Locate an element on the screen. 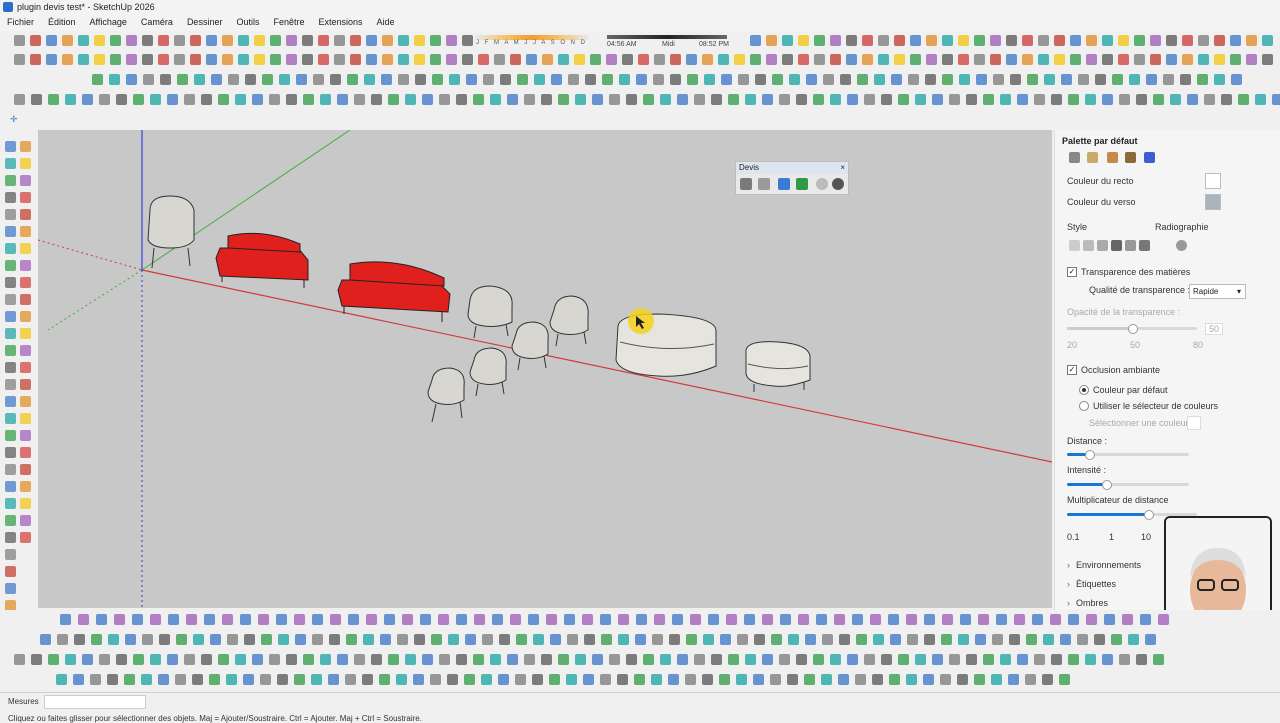  occlusion-checkbox: ✓ is located at coordinates (1072, 370).